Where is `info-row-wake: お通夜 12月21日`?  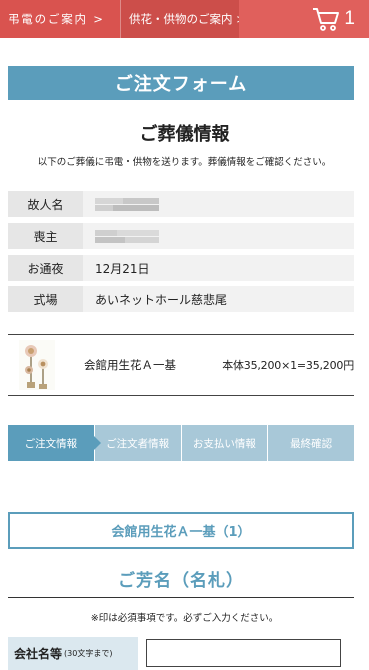 info-row-wake: お通夜 12月21日 is located at coordinates (181, 268).